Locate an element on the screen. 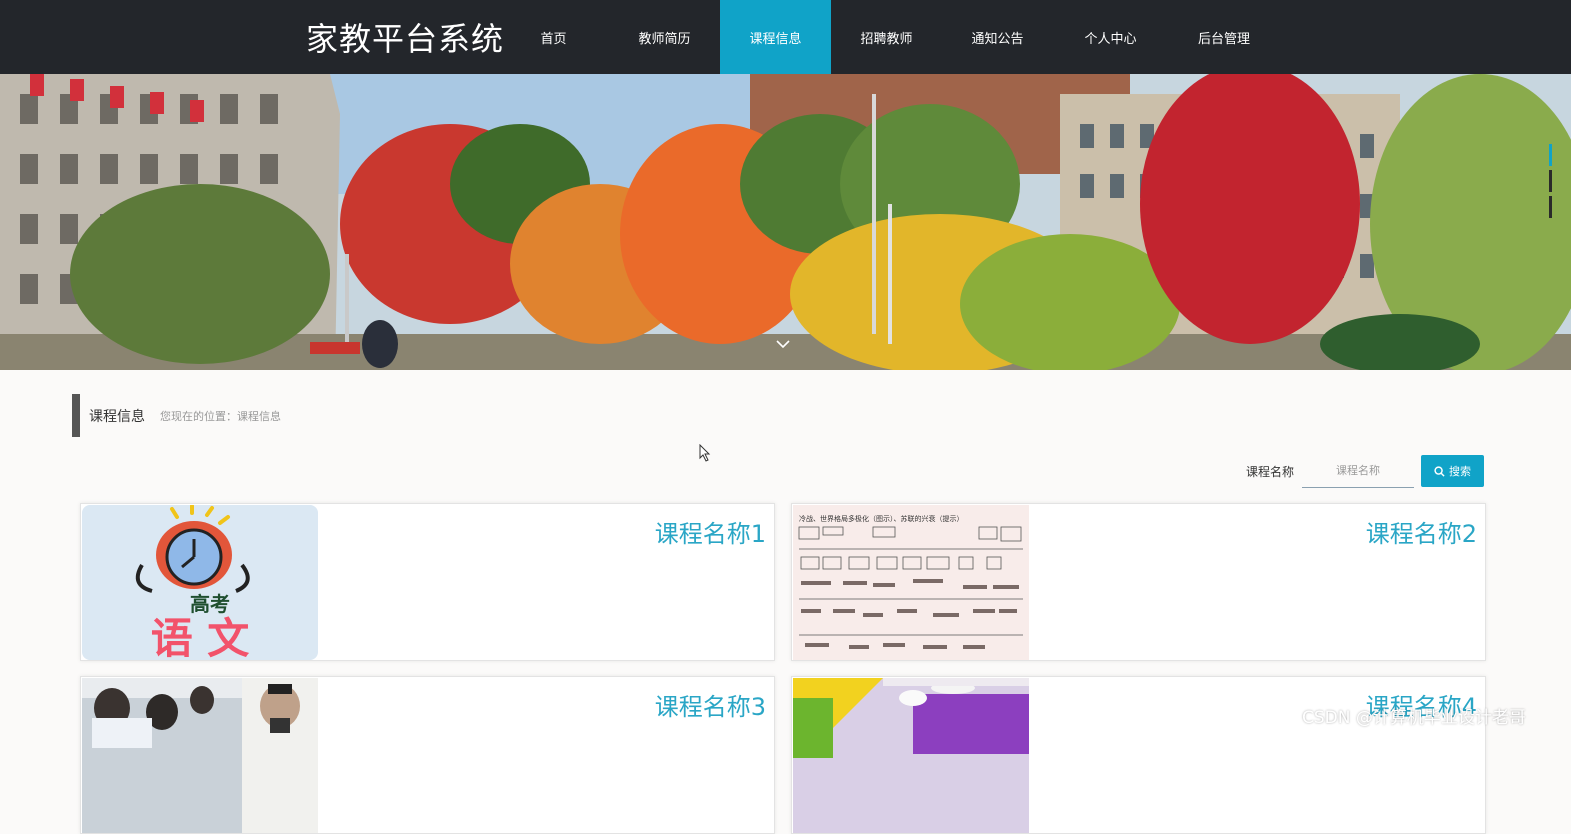 The height and width of the screenshot is (834, 1571). search-button: 搜索 is located at coordinates (1453, 471).